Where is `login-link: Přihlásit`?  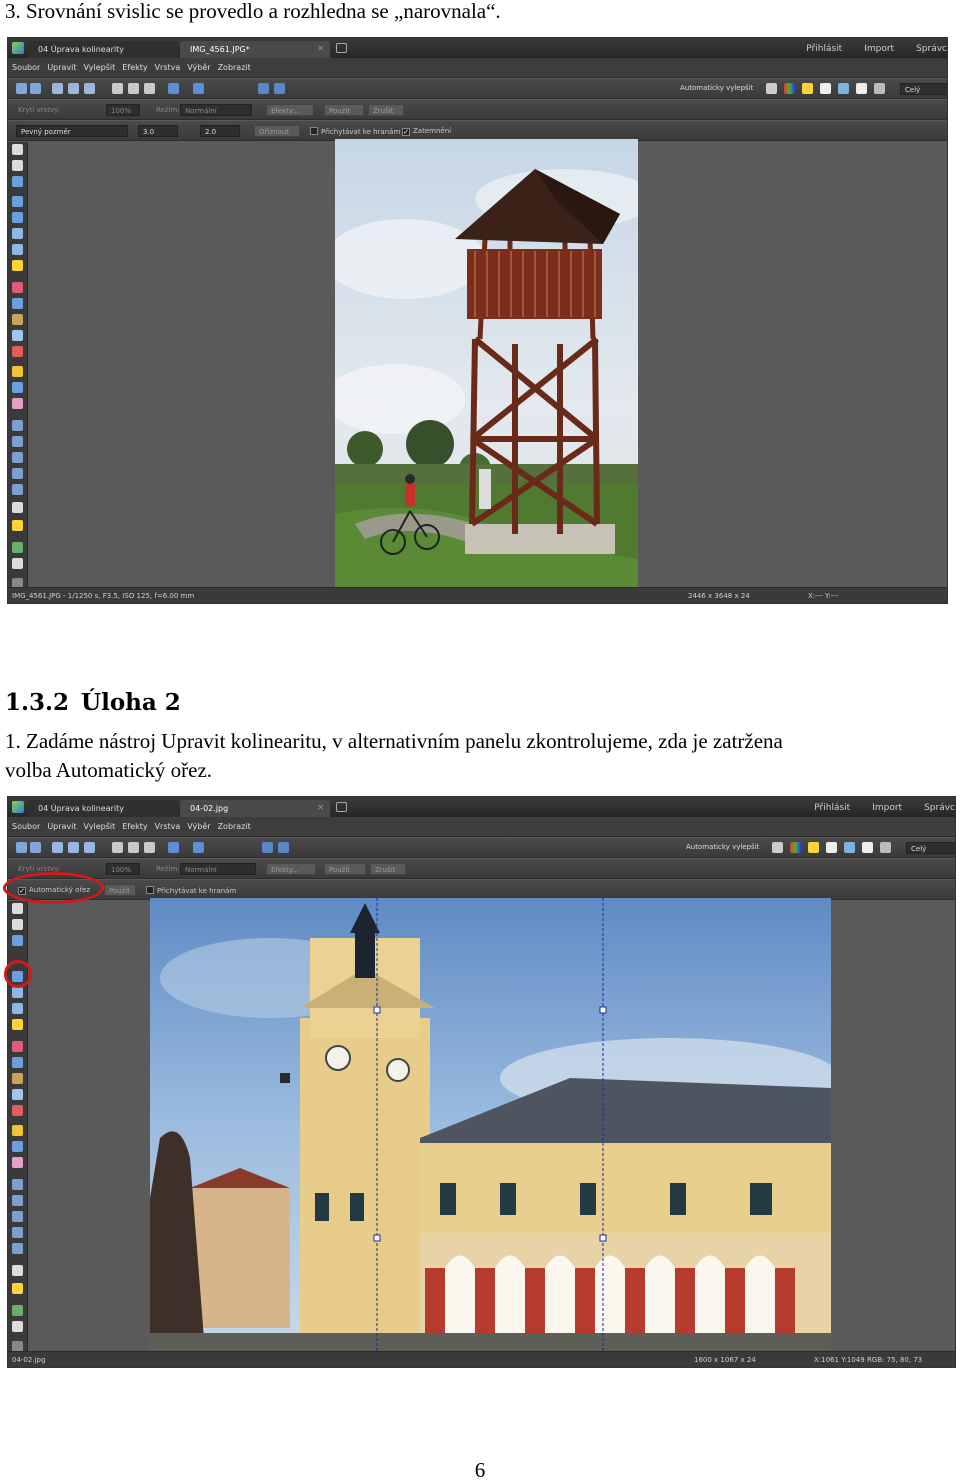 login-link: Přihlásit is located at coordinates (824, 49).